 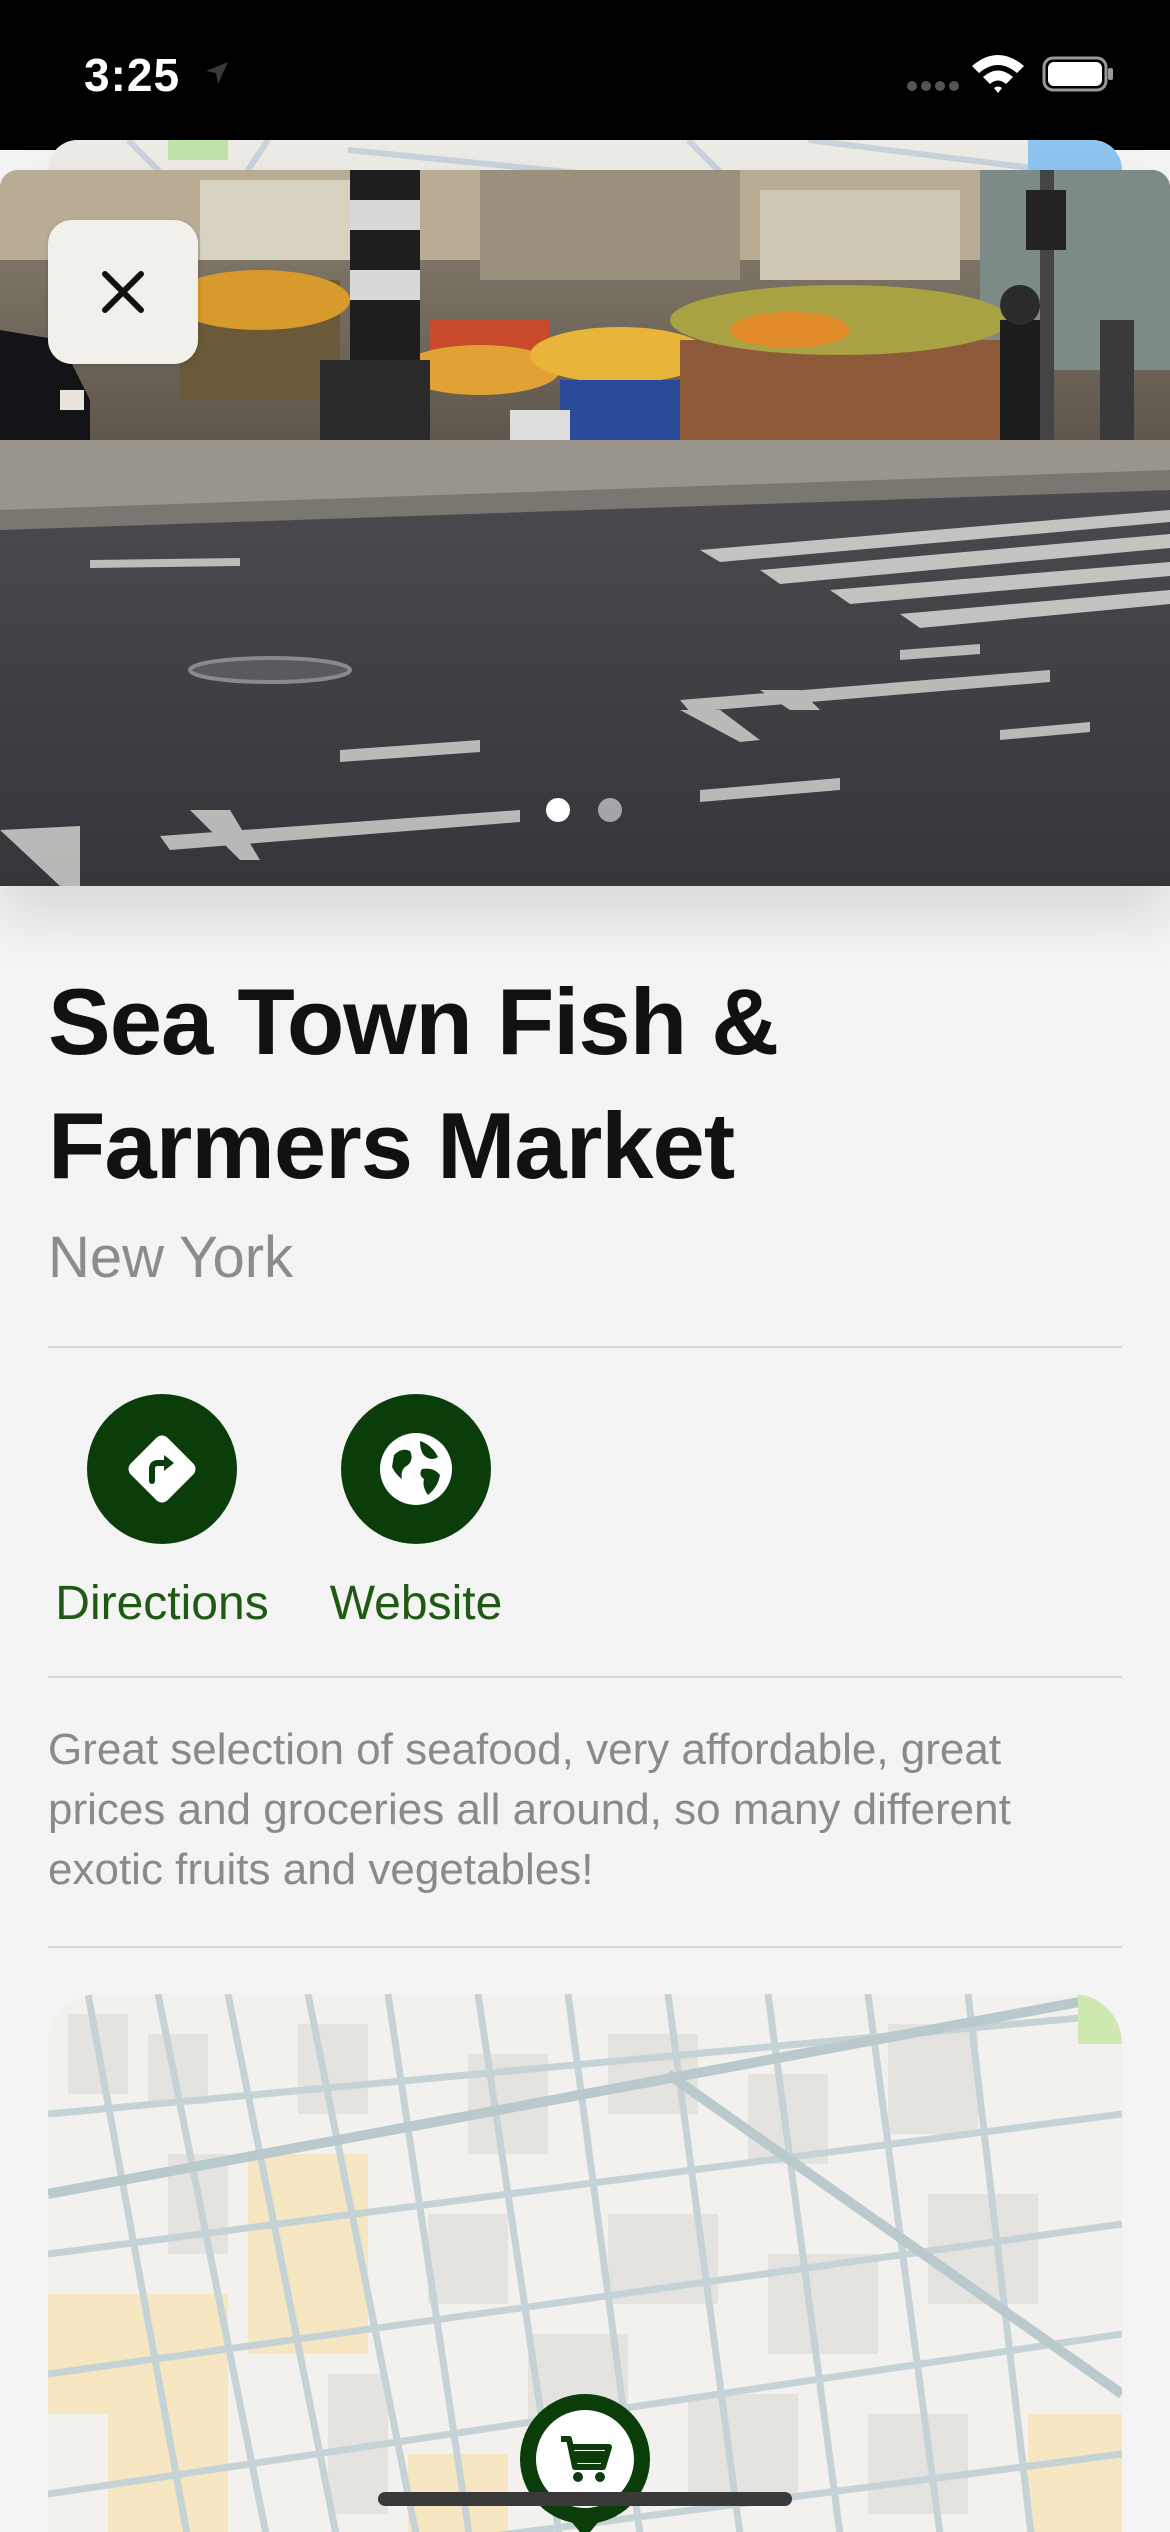 What do you see at coordinates (558, 810) in the screenshot?
I see `page-dot-active` at bounding box center [558, 810].